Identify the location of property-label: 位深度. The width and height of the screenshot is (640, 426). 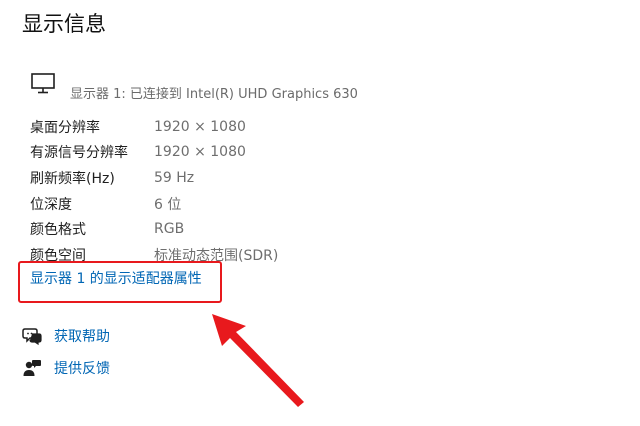
(51, 204).